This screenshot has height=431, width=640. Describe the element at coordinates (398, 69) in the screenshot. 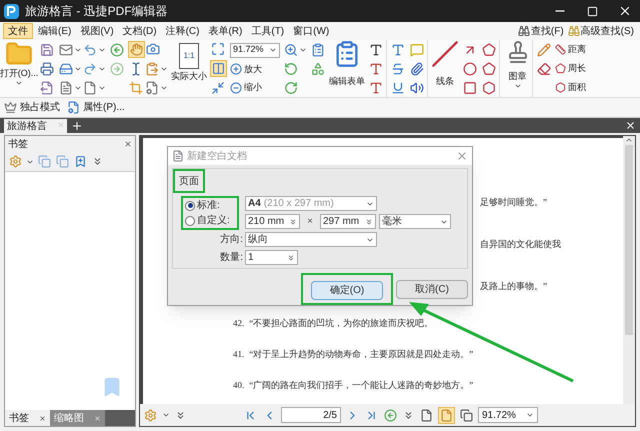

I see `strikethrough-icon` at that location.